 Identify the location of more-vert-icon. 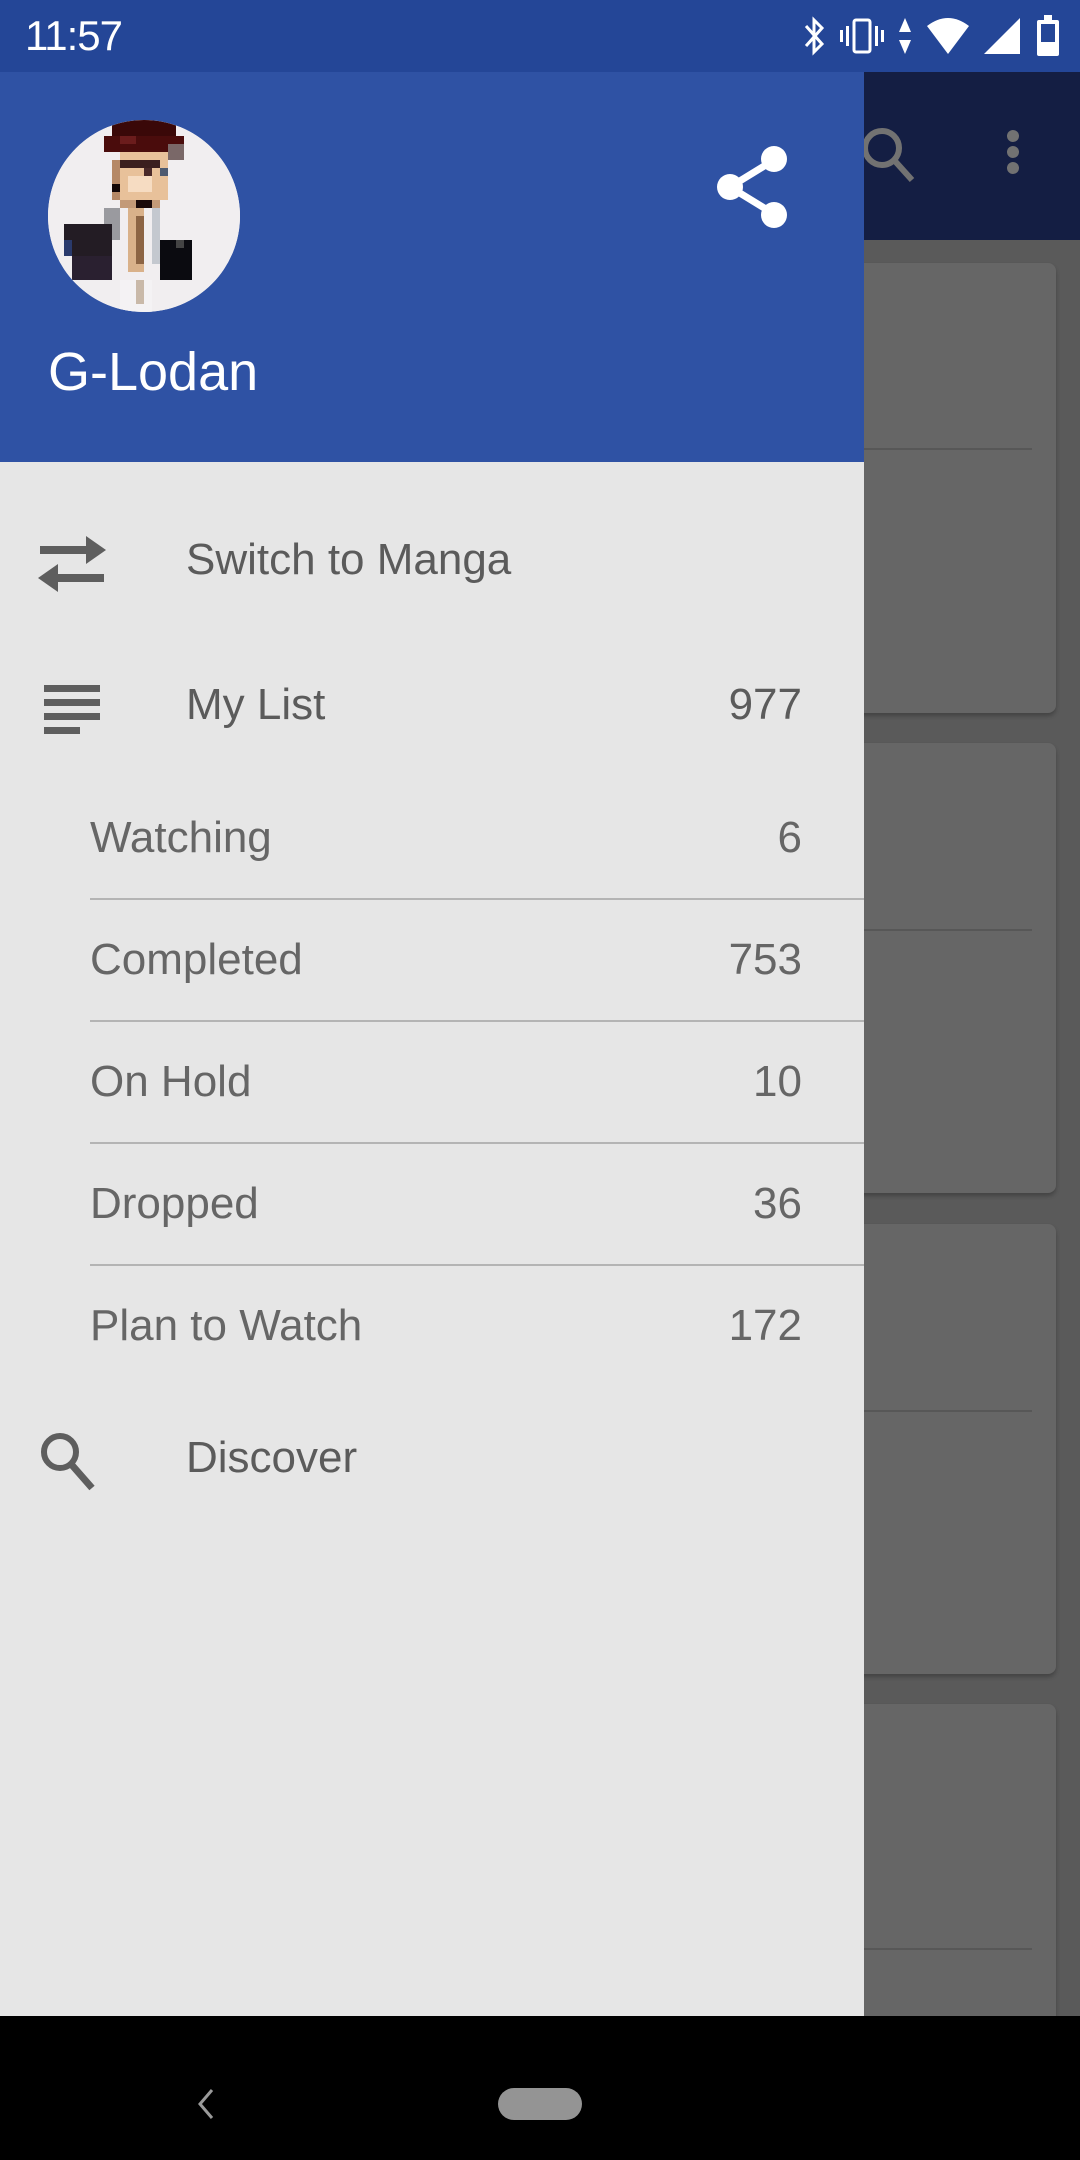
(1013, 152).